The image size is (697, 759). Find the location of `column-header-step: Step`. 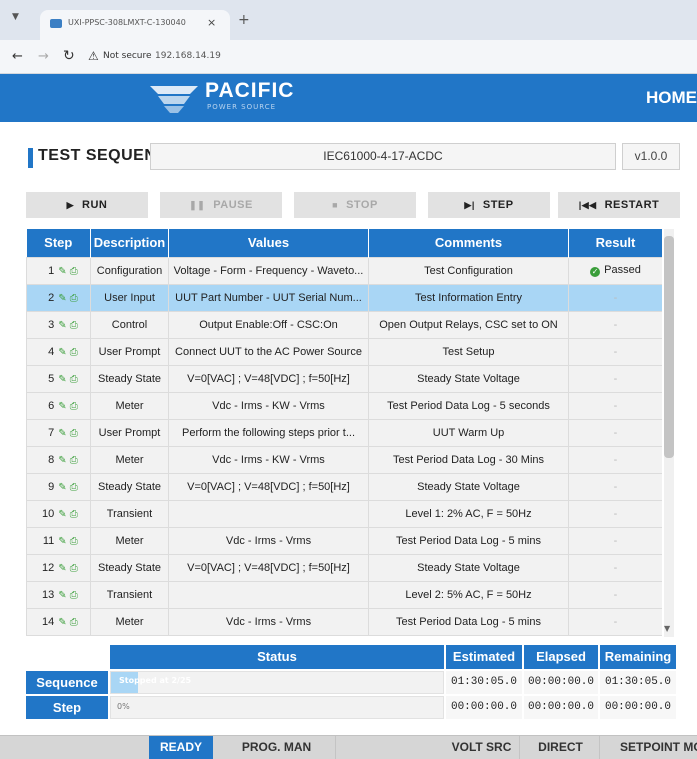

column-header-step: Step is located at coordinates (58, 243).